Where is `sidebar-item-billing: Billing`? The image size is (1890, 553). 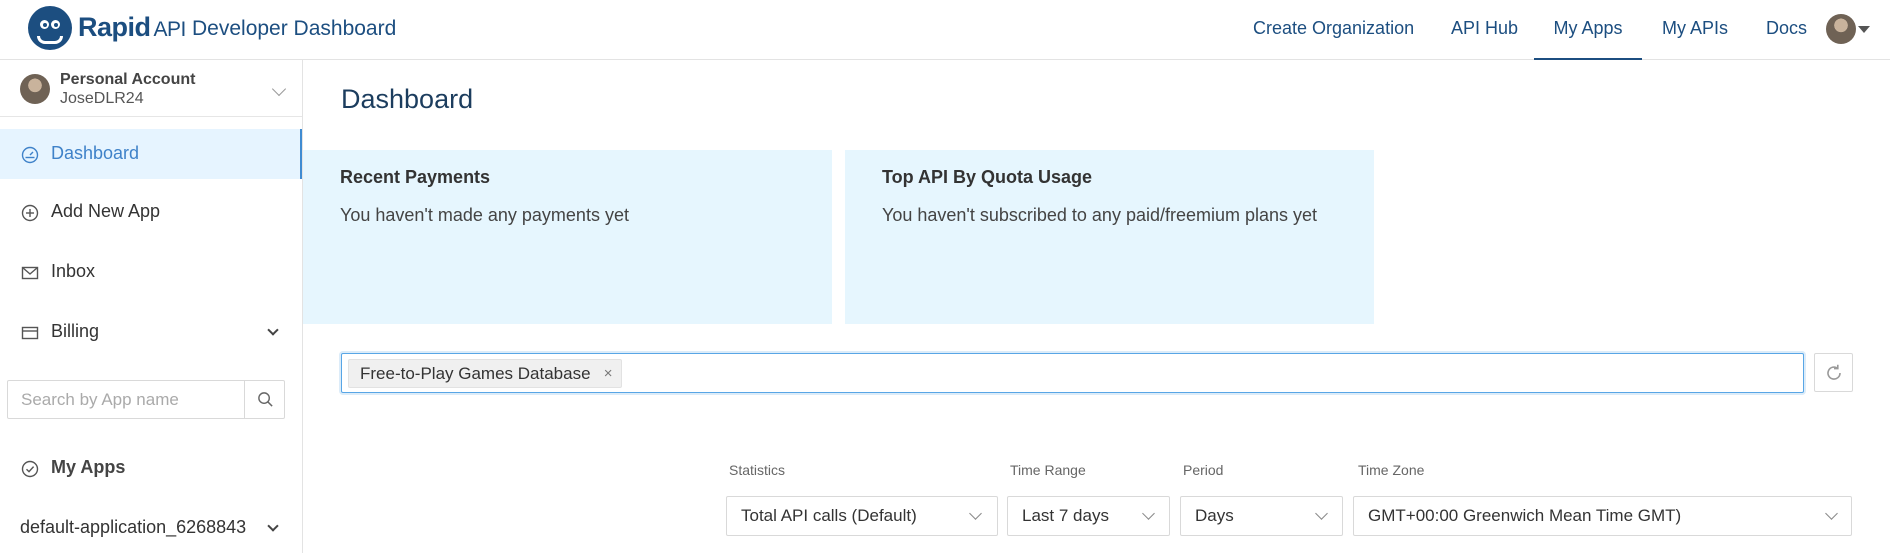 sidebar-item-billing: Billing is located at coordinates (151, 332).